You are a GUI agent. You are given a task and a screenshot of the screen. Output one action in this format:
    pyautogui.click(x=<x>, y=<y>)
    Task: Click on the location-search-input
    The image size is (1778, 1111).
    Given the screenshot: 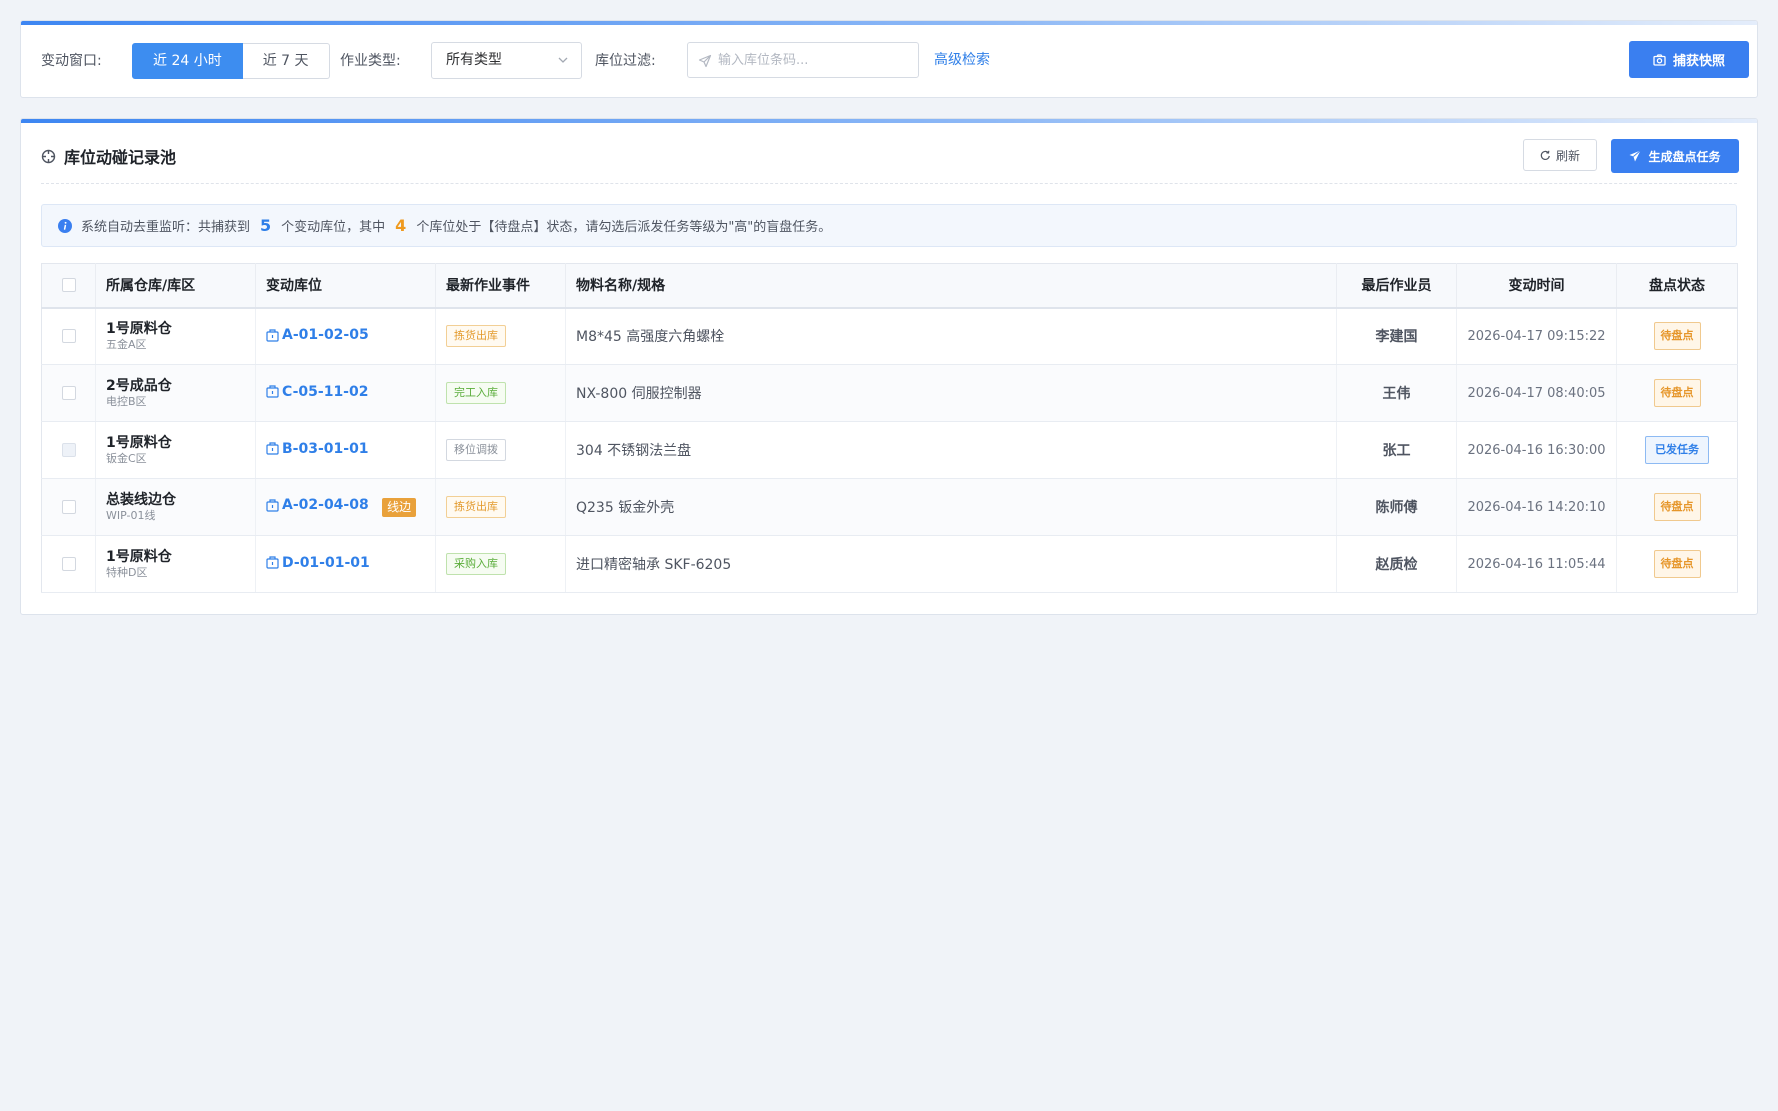 What is the action you would take?
    pyautogui.click(x=816, y=60)
    